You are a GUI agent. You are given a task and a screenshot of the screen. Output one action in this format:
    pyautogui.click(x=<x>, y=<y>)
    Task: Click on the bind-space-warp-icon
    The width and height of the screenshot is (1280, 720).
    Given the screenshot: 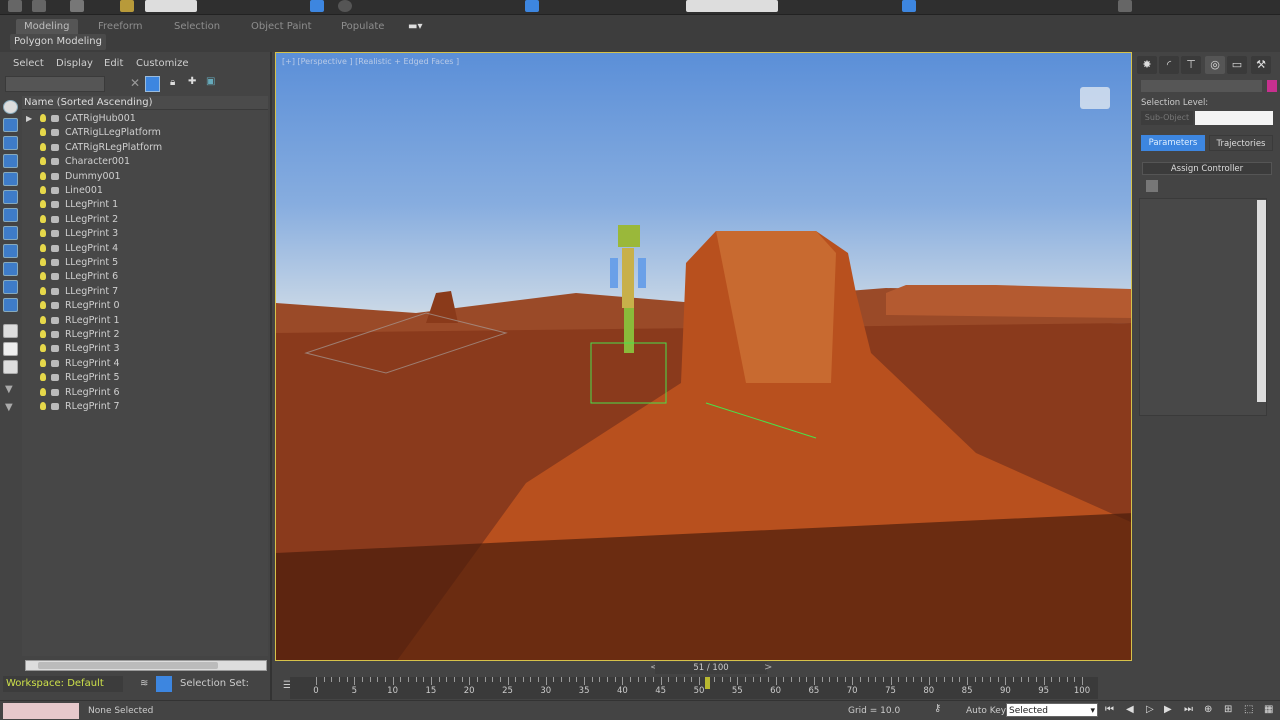 What is the action you would take?
    pyautogui.click(x=127, y=6)
    